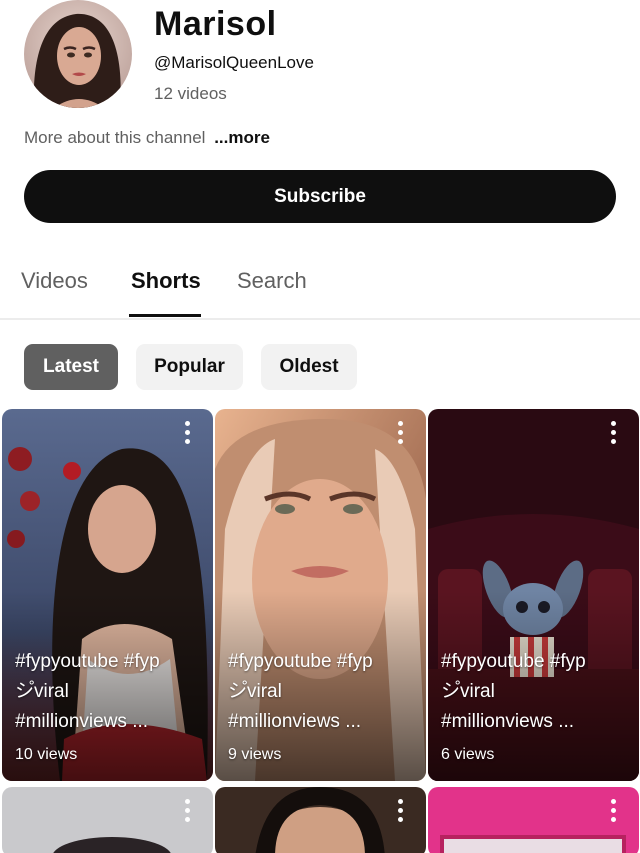 The height and width of the screenshot is (853, 640). I want to click on short-views: 9 views, so click(255, 754).